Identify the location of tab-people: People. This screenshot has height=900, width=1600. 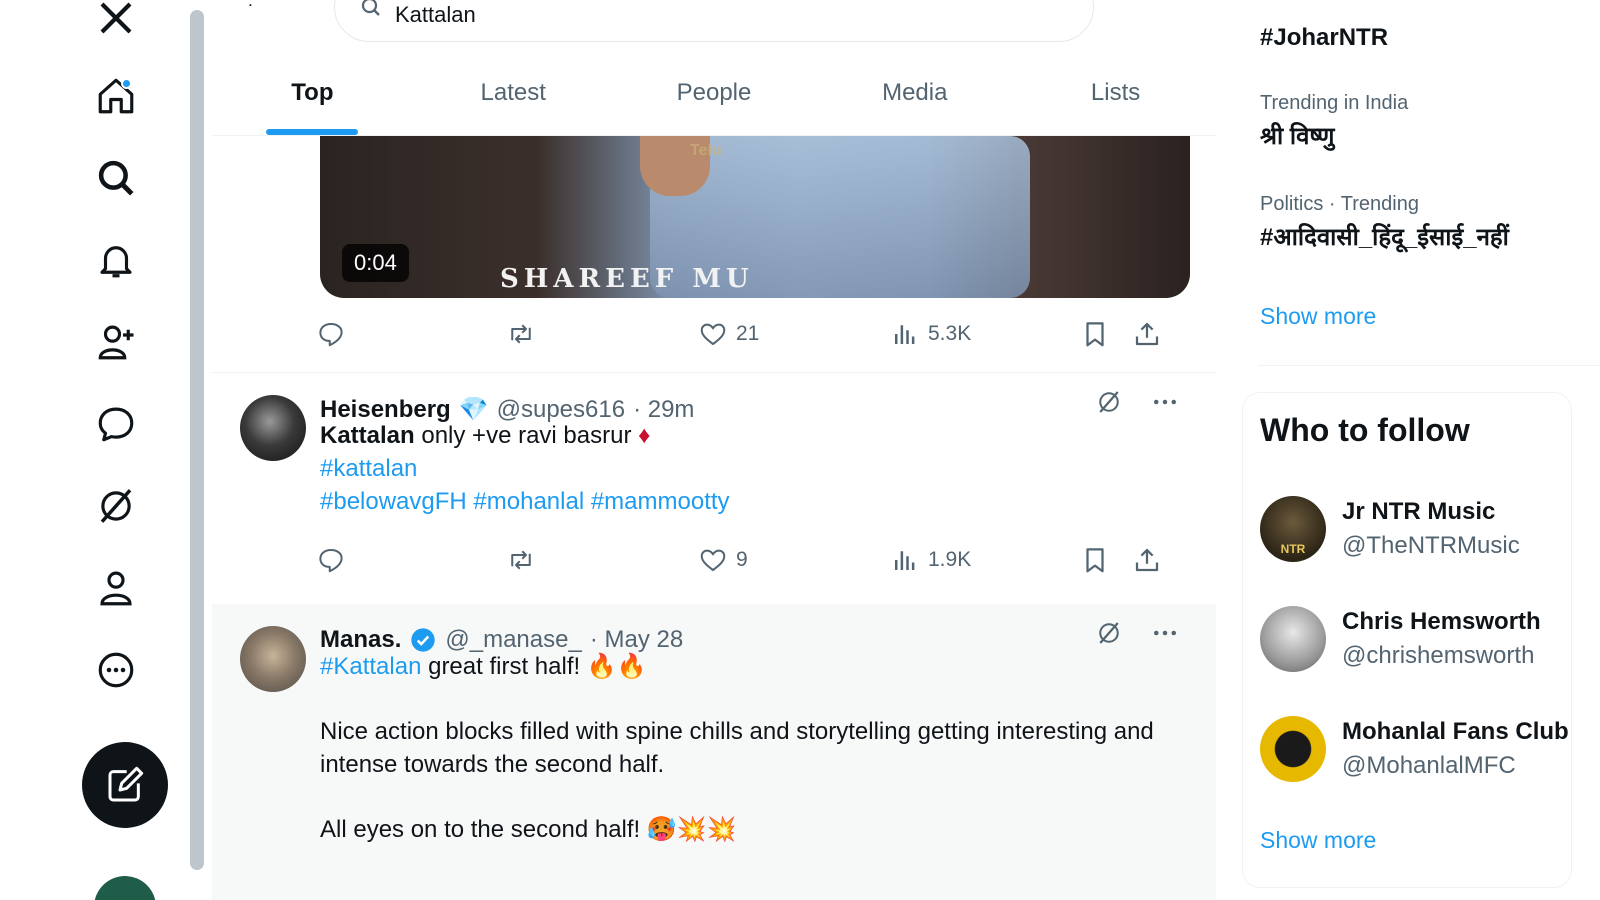
(714, 92).